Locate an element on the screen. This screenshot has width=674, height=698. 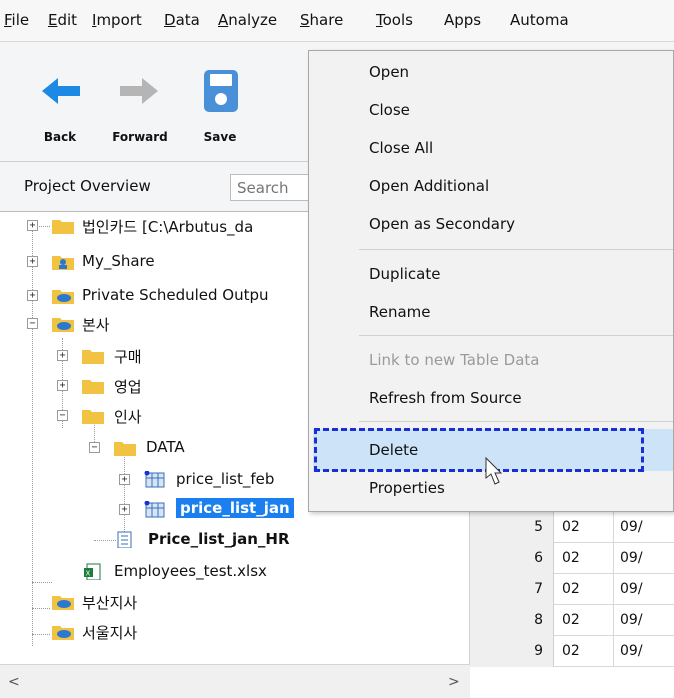
row-number: 7 is located at coordinates (512, 589).